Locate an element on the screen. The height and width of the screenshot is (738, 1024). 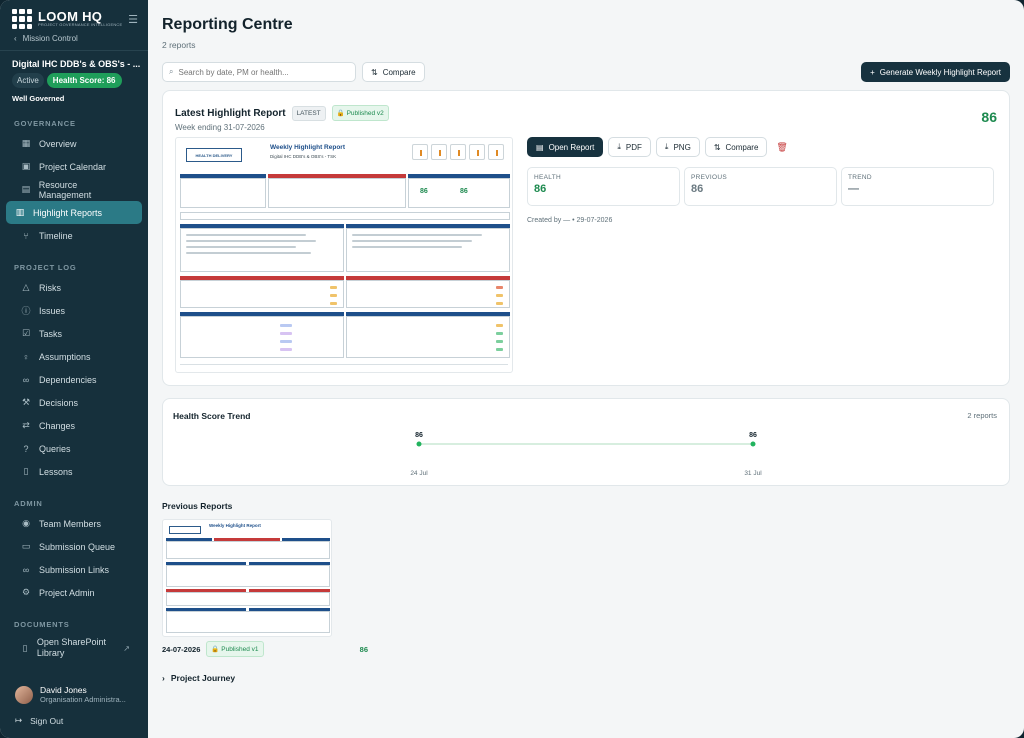
help-circle-icon: ? is located at coordinates (26, 448).